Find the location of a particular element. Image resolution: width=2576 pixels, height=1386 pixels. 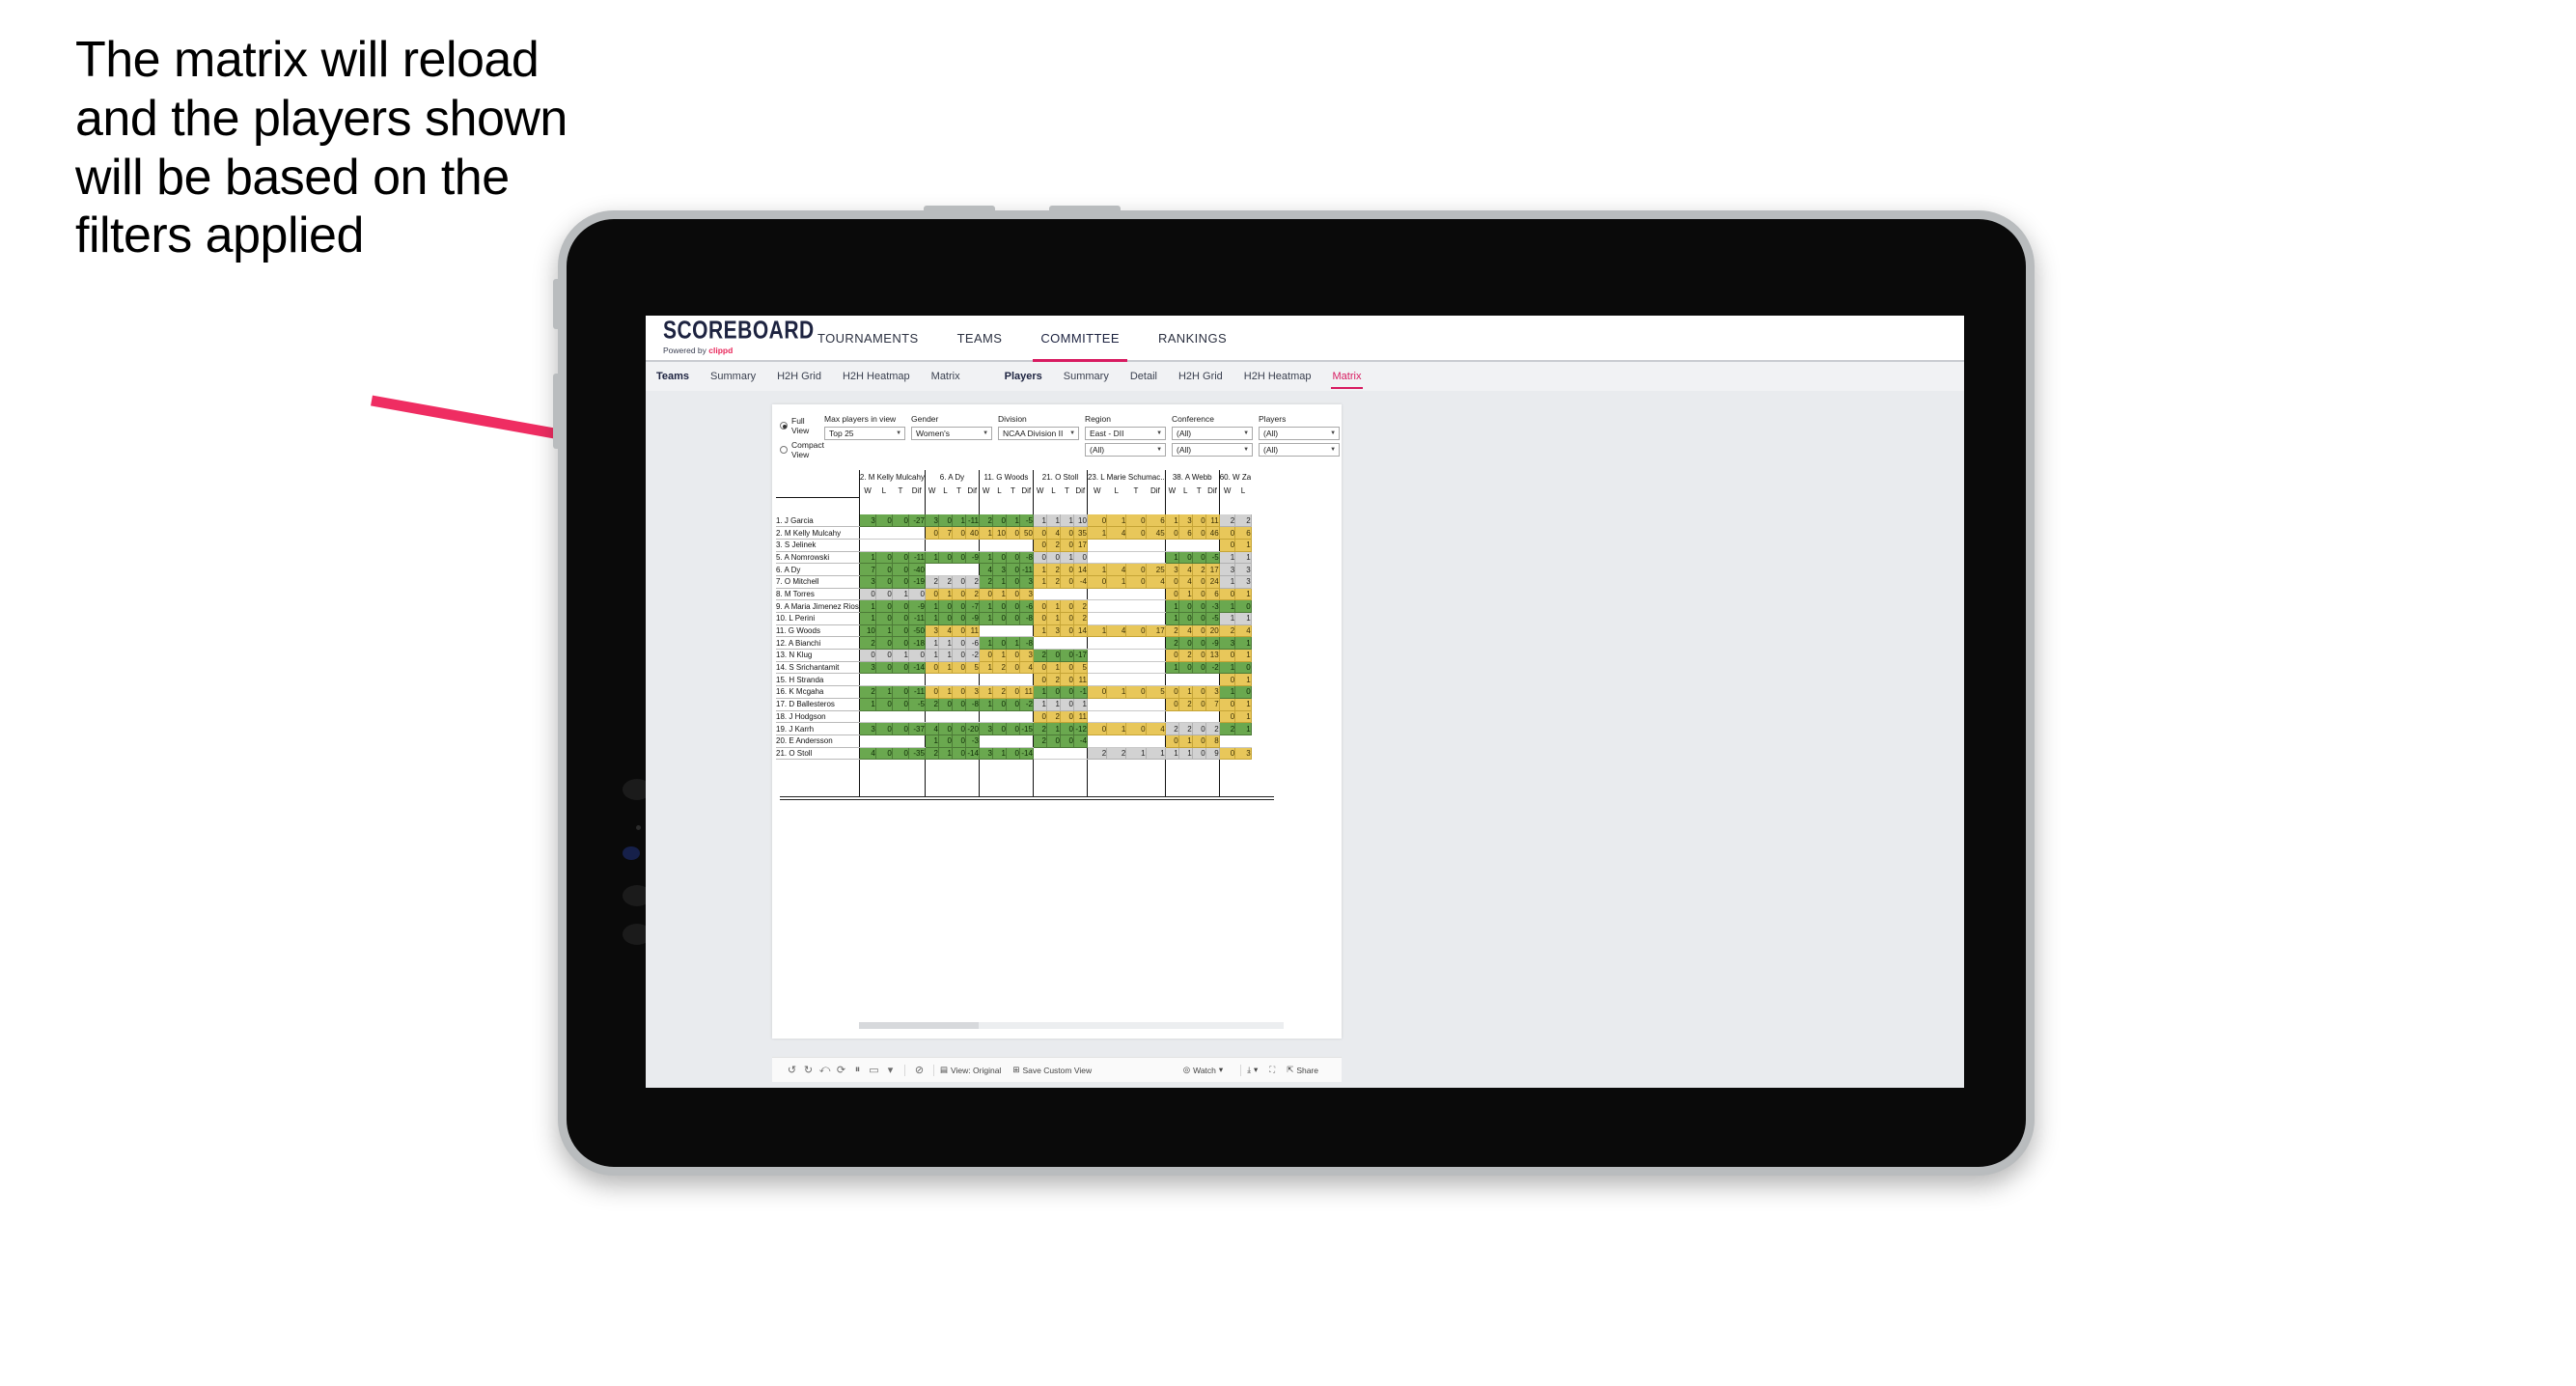

matrix-cell: -17 is located at coordinates (1080, 655).